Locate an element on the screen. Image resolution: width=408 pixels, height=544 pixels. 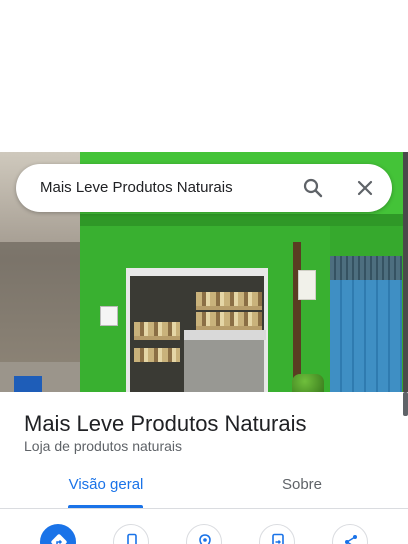
search-icon is located at coordinates (313, 188).